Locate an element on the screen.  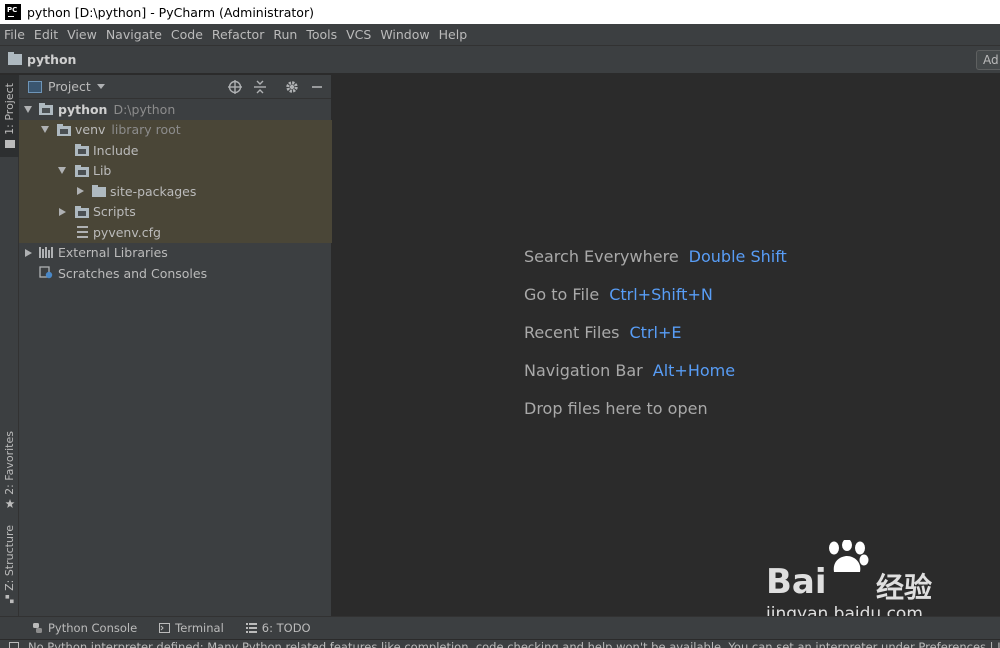
pycharm-logo-icon: PC is located at coordinates (13, 12).